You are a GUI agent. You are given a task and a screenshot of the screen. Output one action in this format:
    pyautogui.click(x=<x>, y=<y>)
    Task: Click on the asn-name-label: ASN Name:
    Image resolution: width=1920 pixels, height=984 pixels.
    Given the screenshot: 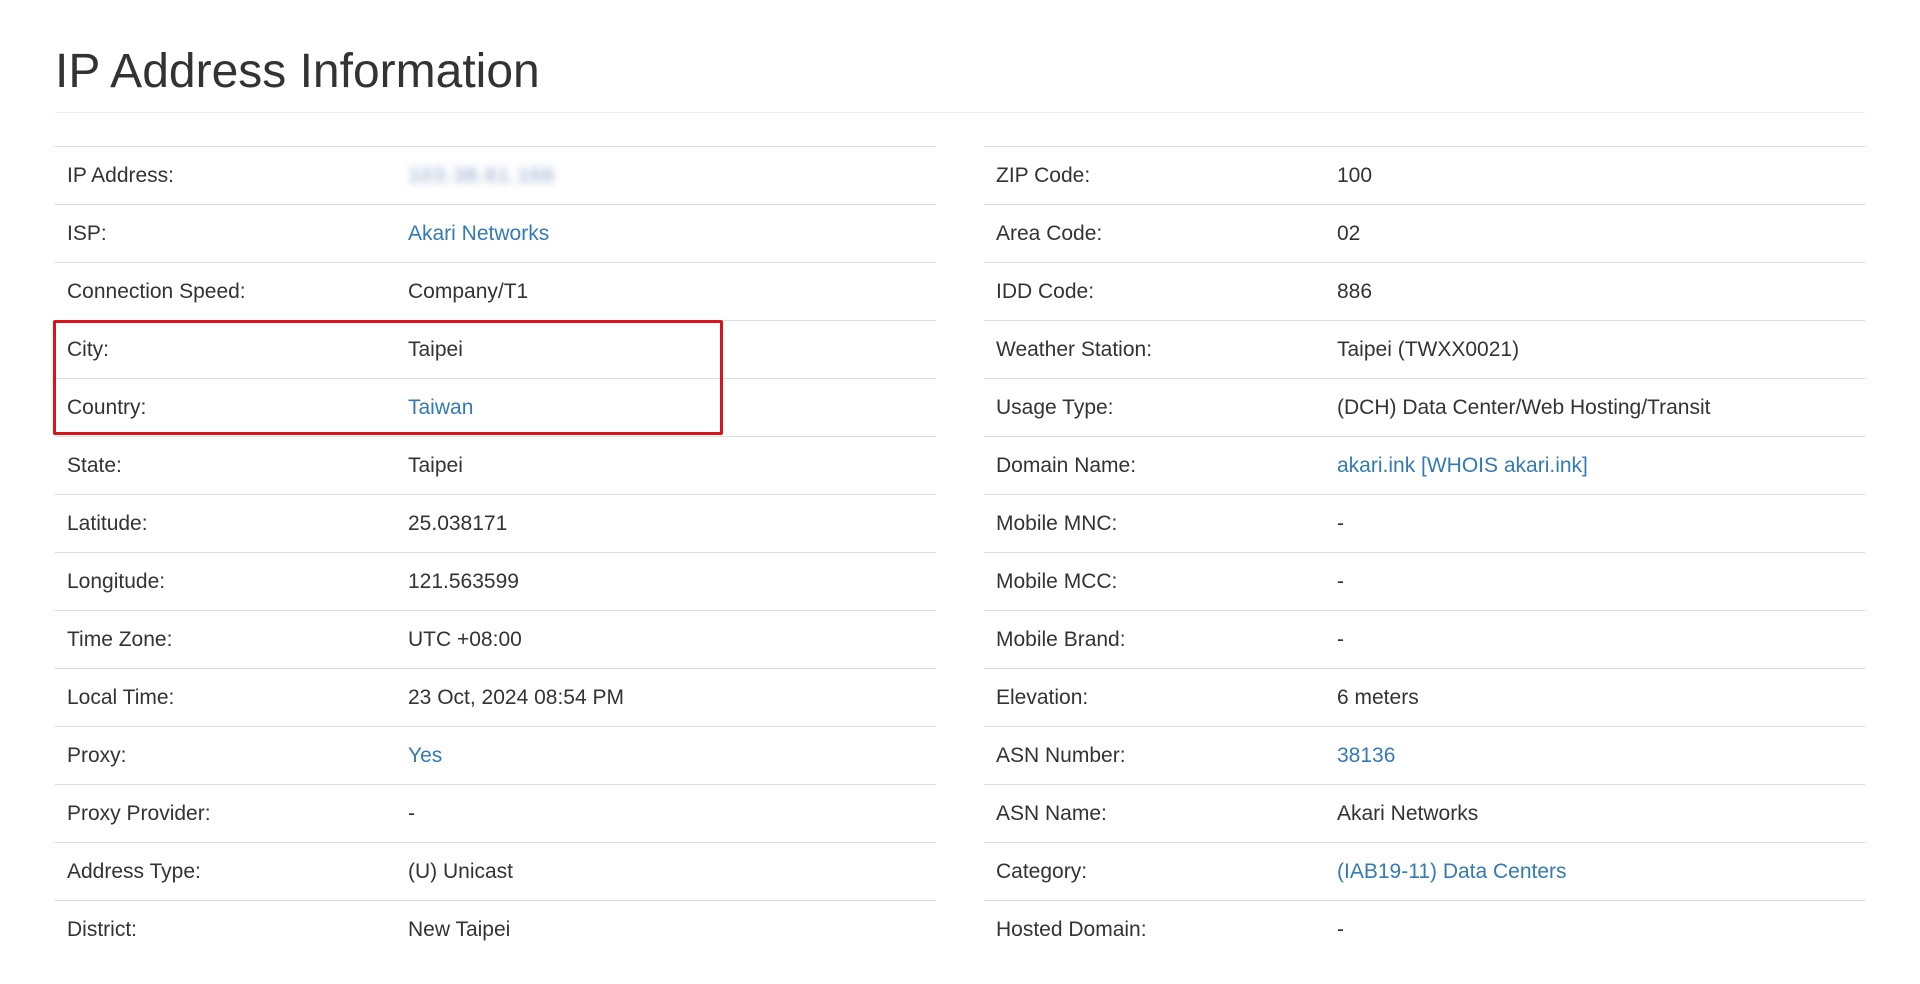 What is the action you would take?
    pyautogui.click(x=1051, y=813)
    